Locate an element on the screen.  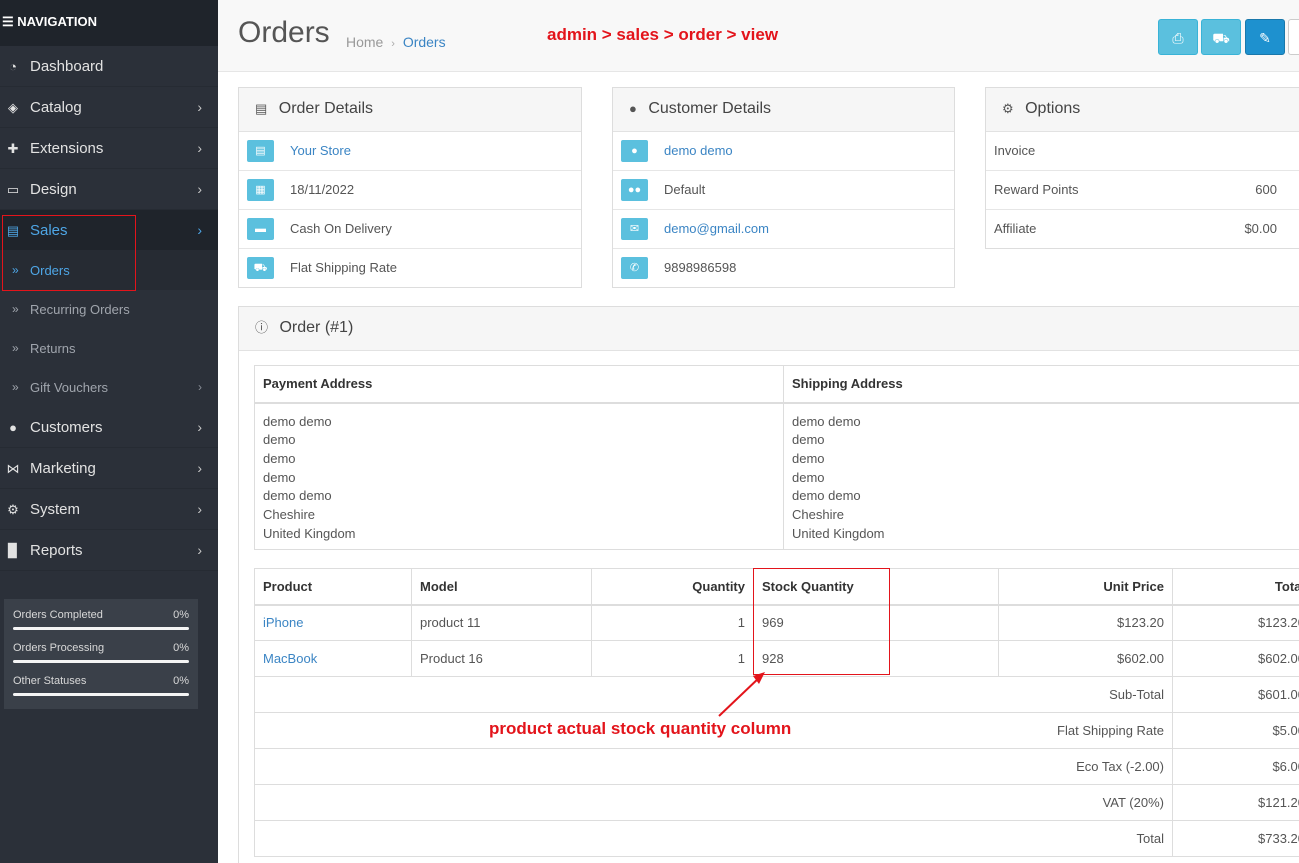
envelope-icon: ✉ is located at coordinates (634, 229).